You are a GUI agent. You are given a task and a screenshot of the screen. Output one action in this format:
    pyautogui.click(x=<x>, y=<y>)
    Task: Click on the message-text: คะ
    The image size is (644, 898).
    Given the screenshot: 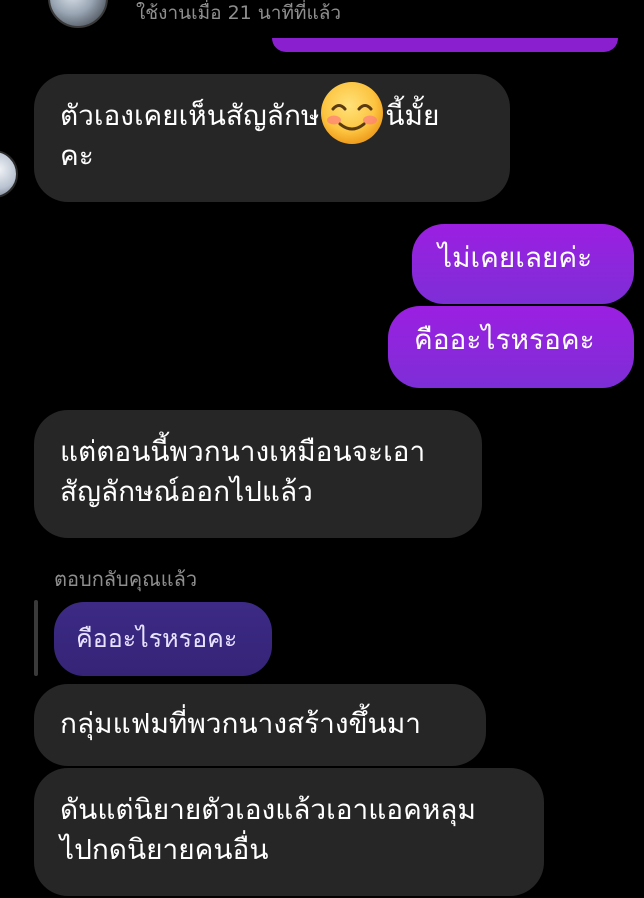 What is the action you would take?
    pyautogui.click(x=77, y=155)
    